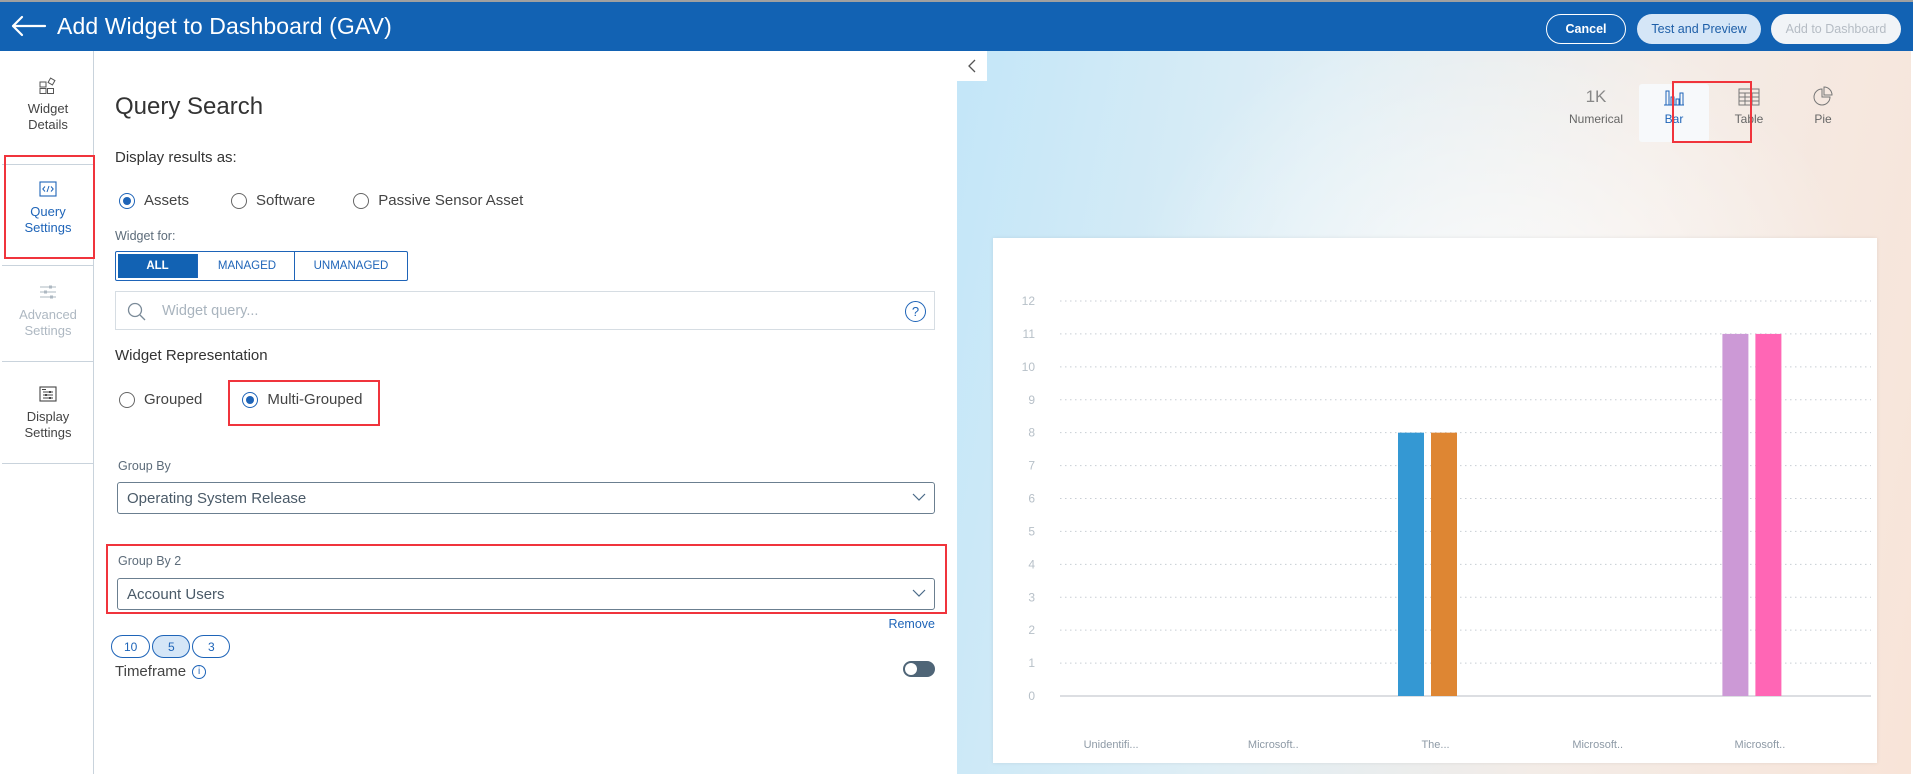  I want to click on chart-type-numerical: 1K Numerical, so click(1596, 113).